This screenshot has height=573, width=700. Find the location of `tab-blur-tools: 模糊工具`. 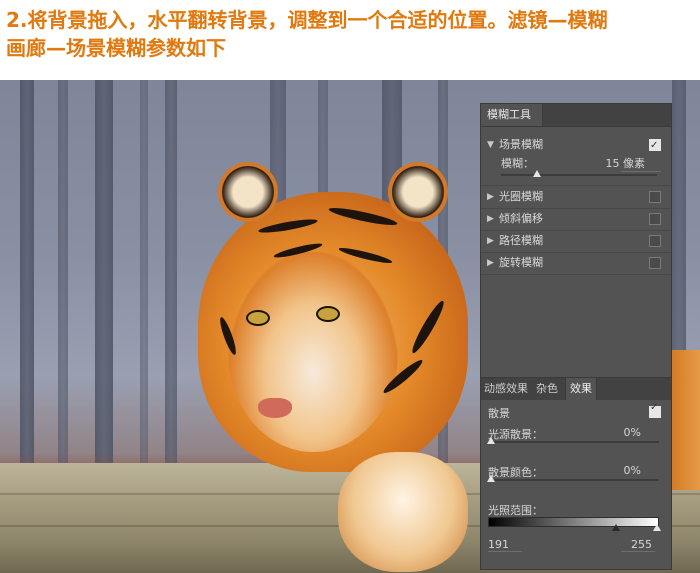

tab-blur-tools: 模糊工具 is located at coordinates (512, 115).